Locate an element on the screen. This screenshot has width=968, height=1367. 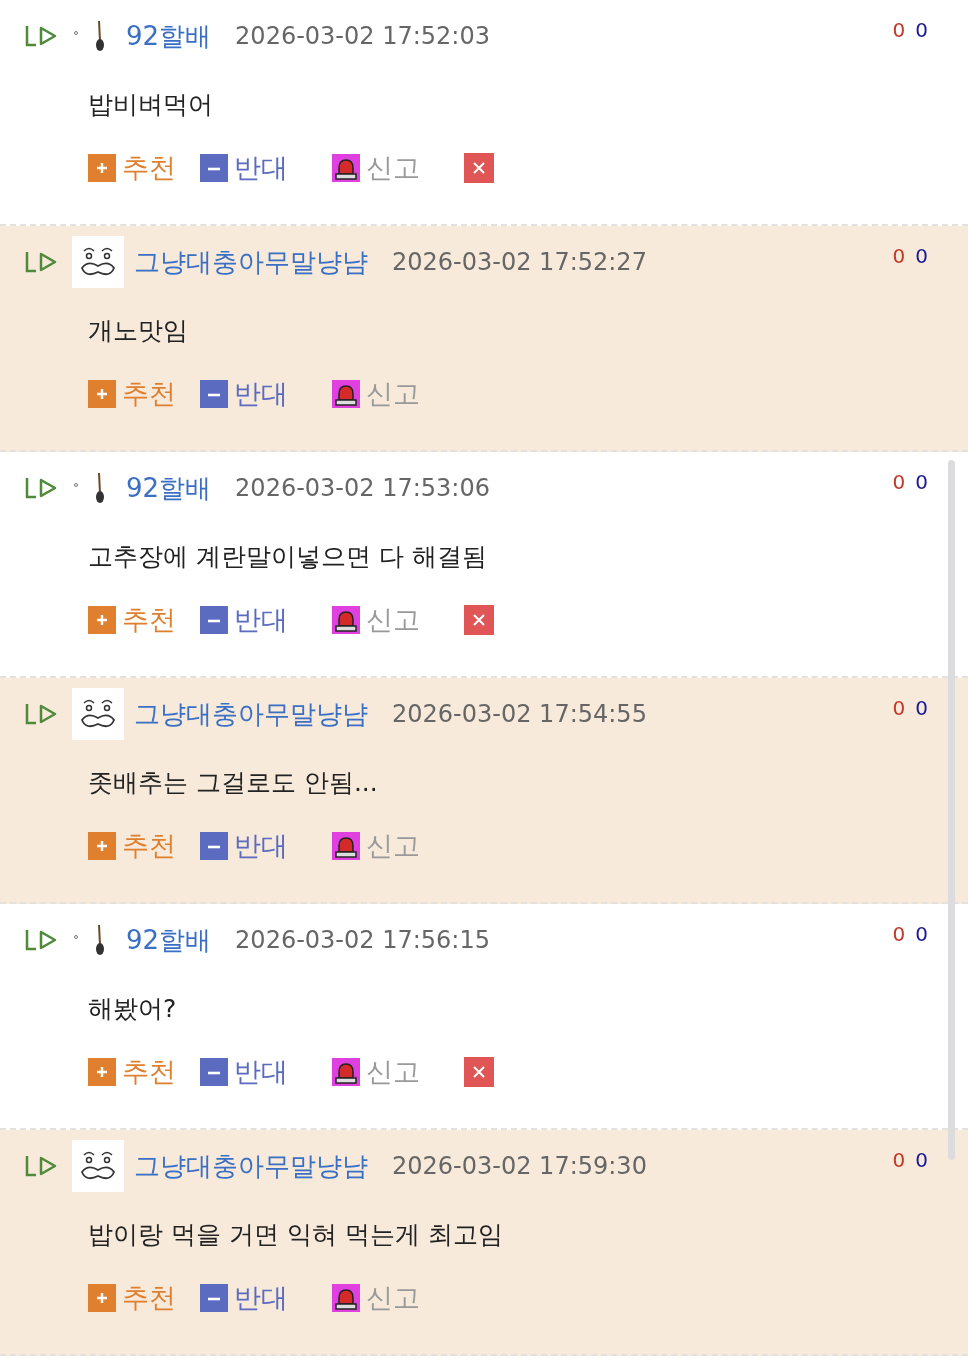
comment-text: 고추장에 계란말이넣으면 다 해결됨 is located at coordinates (288, 557).